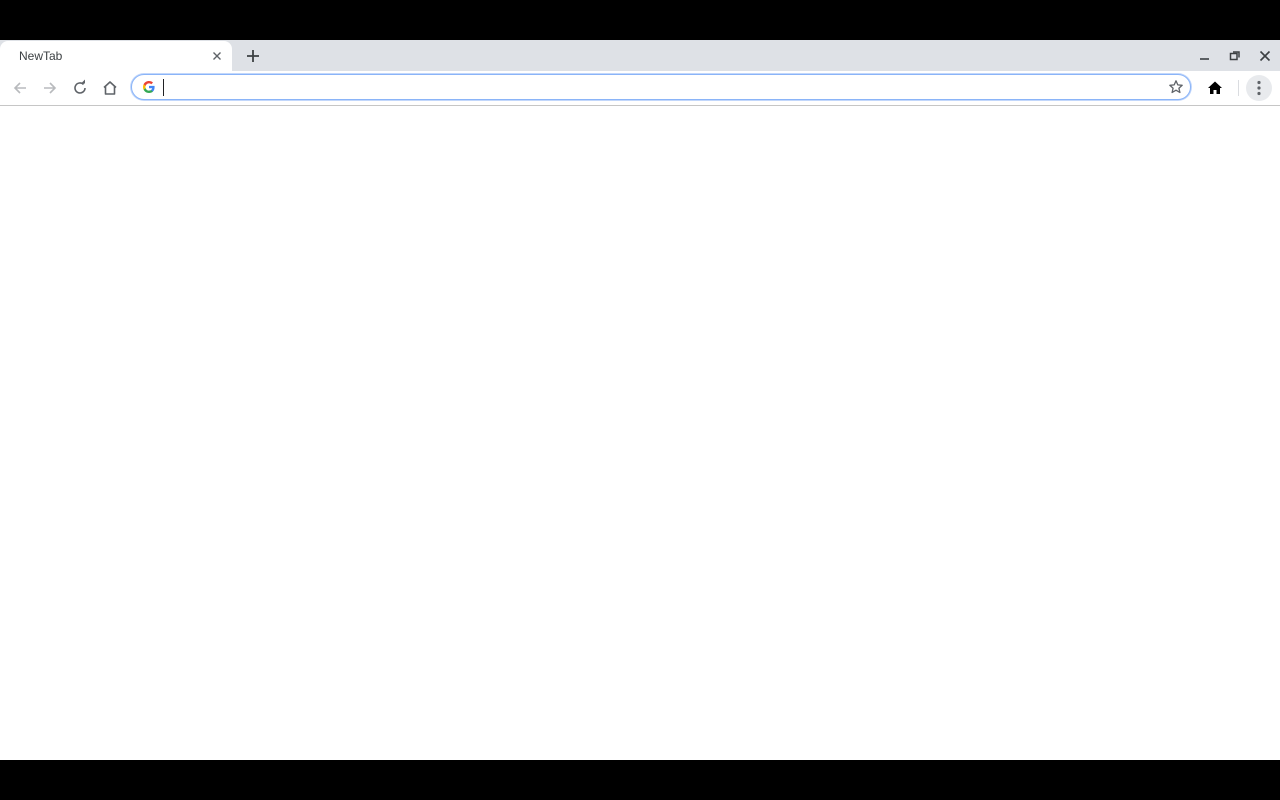 Image resolution: width=1280 pixels, height=800 pixels. I want to click on new-tab-plus-icon, so click(253, 56).